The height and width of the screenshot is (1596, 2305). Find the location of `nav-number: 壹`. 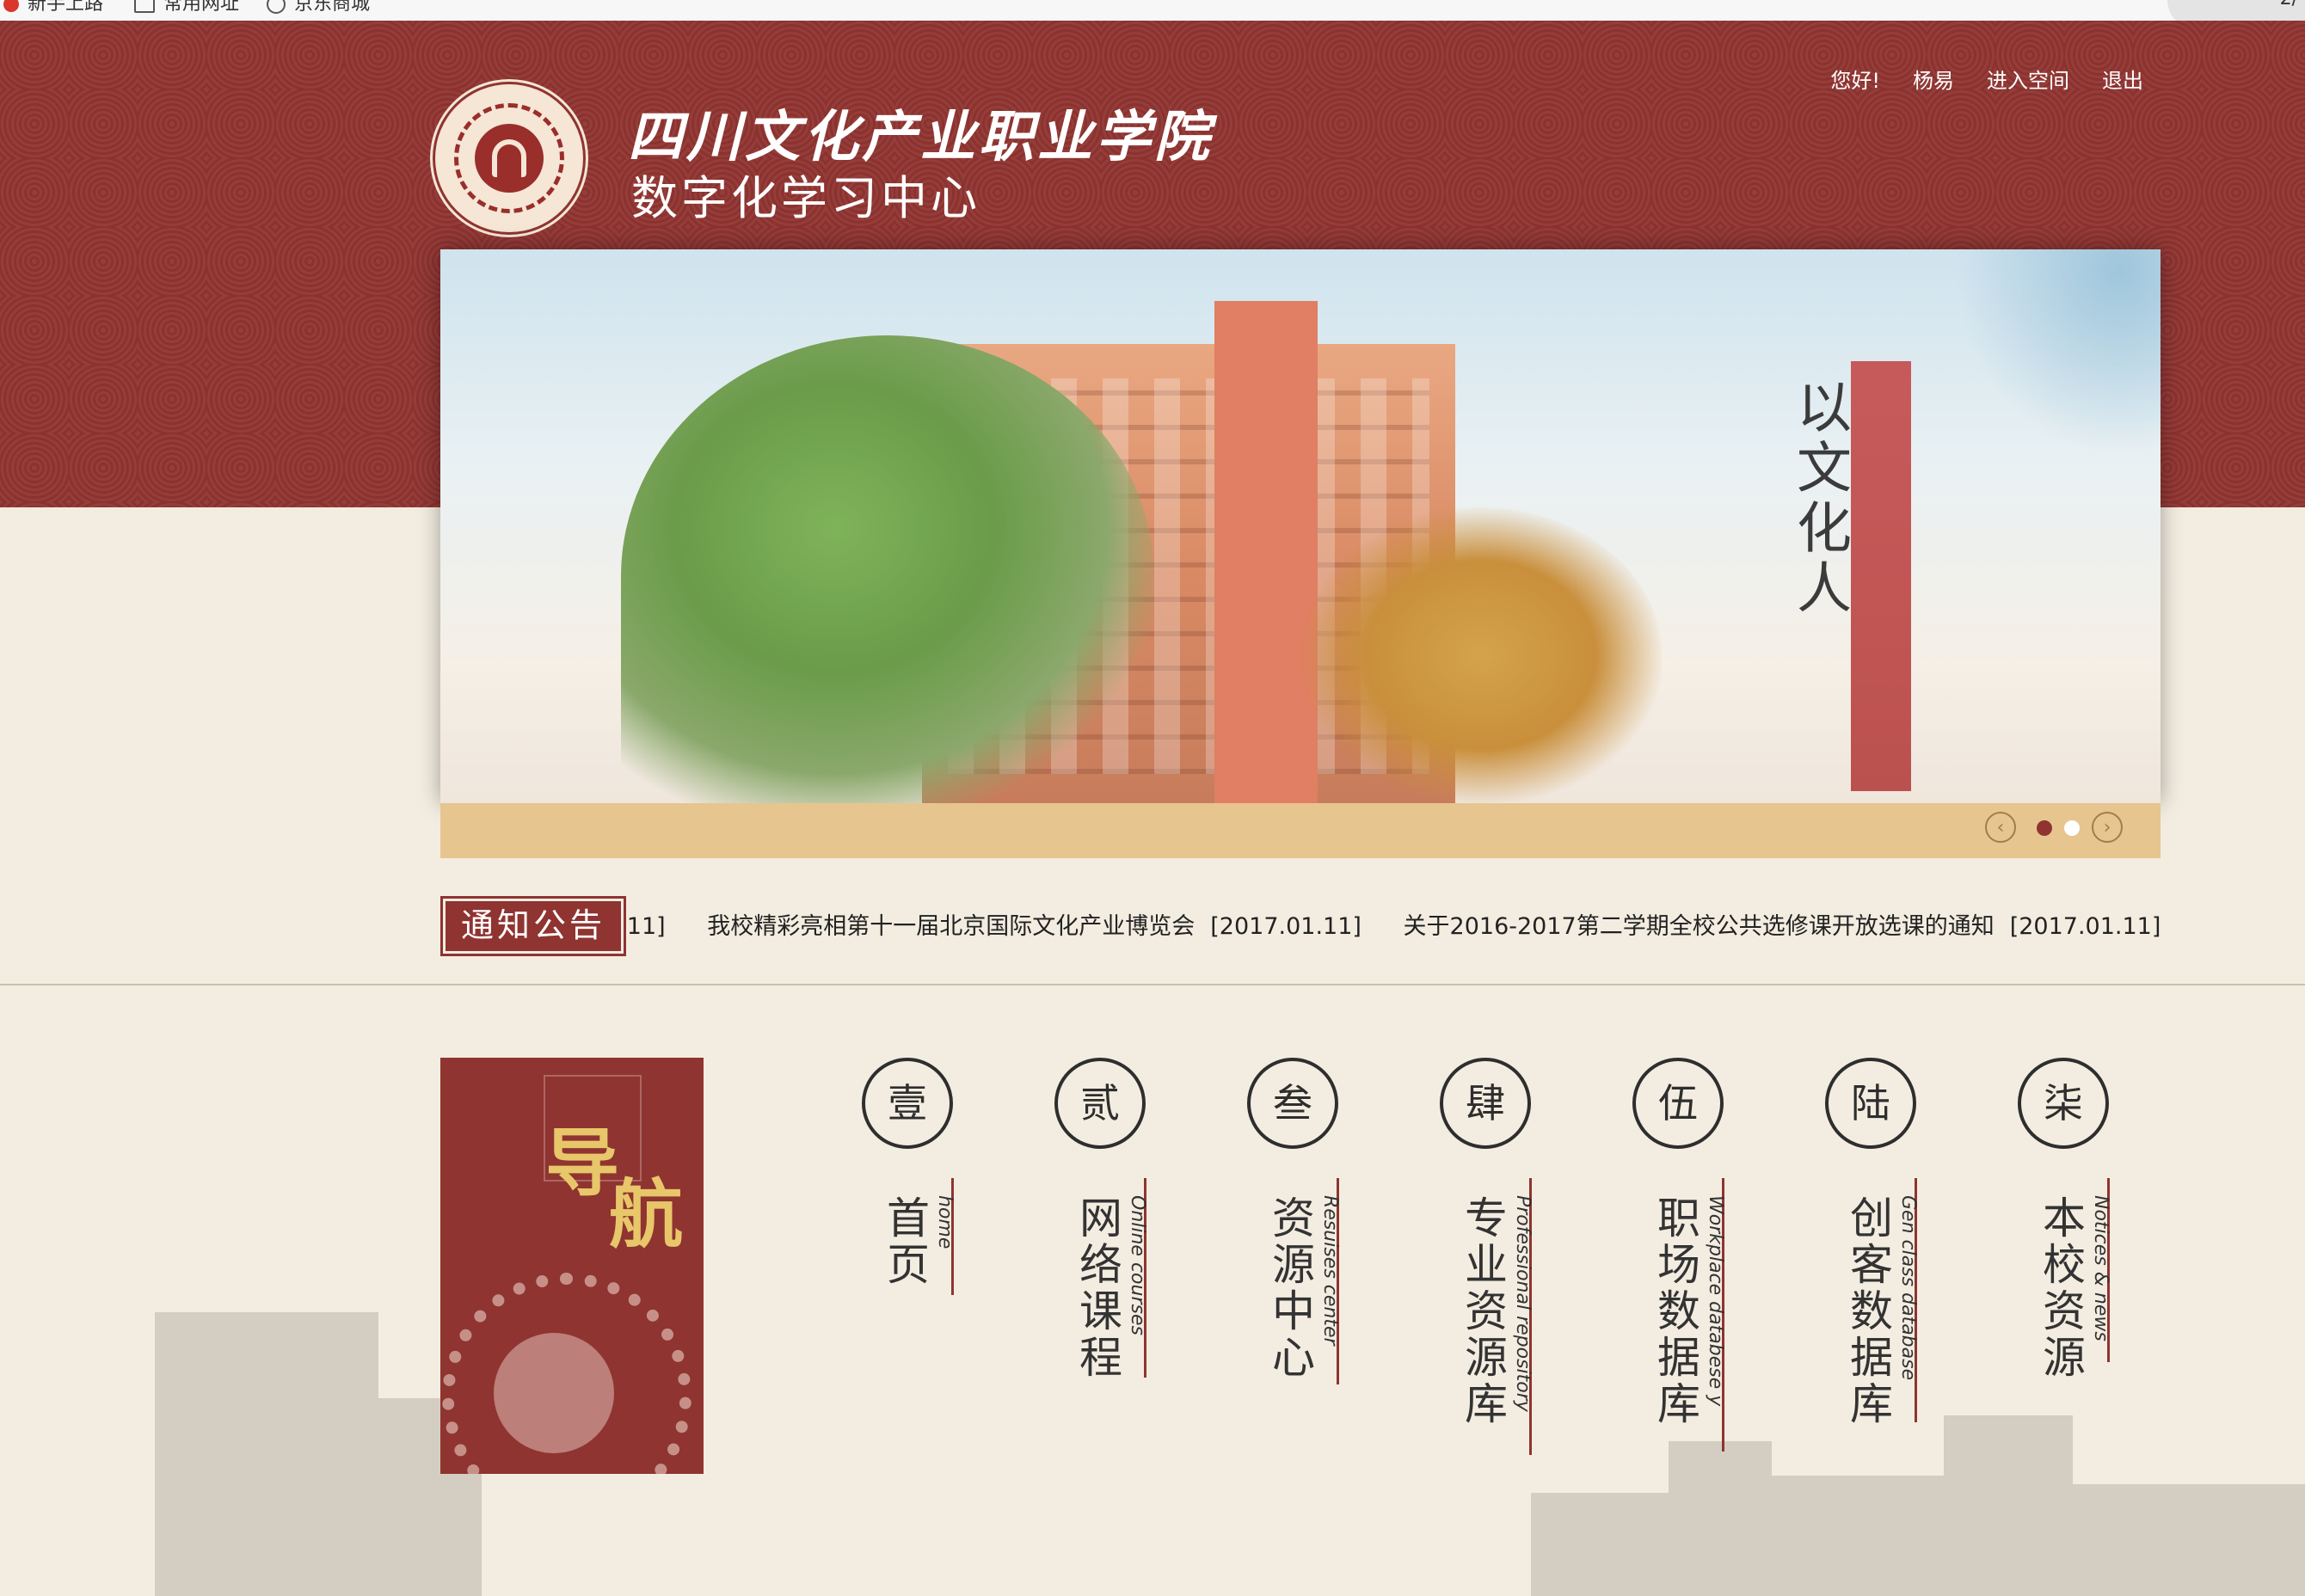

nav-number: 壹 is located at coordinates (907, 1103).